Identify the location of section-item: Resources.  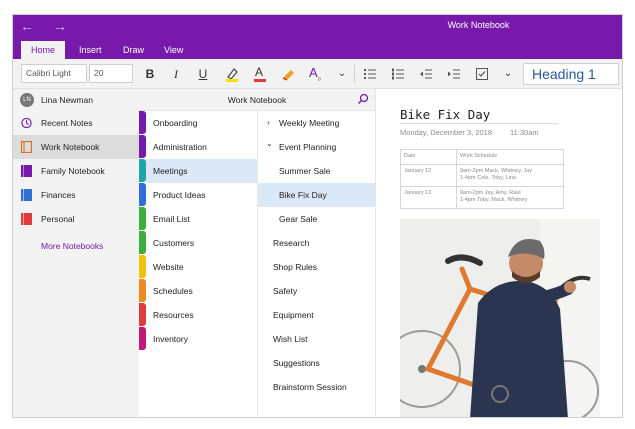
(201, 315).